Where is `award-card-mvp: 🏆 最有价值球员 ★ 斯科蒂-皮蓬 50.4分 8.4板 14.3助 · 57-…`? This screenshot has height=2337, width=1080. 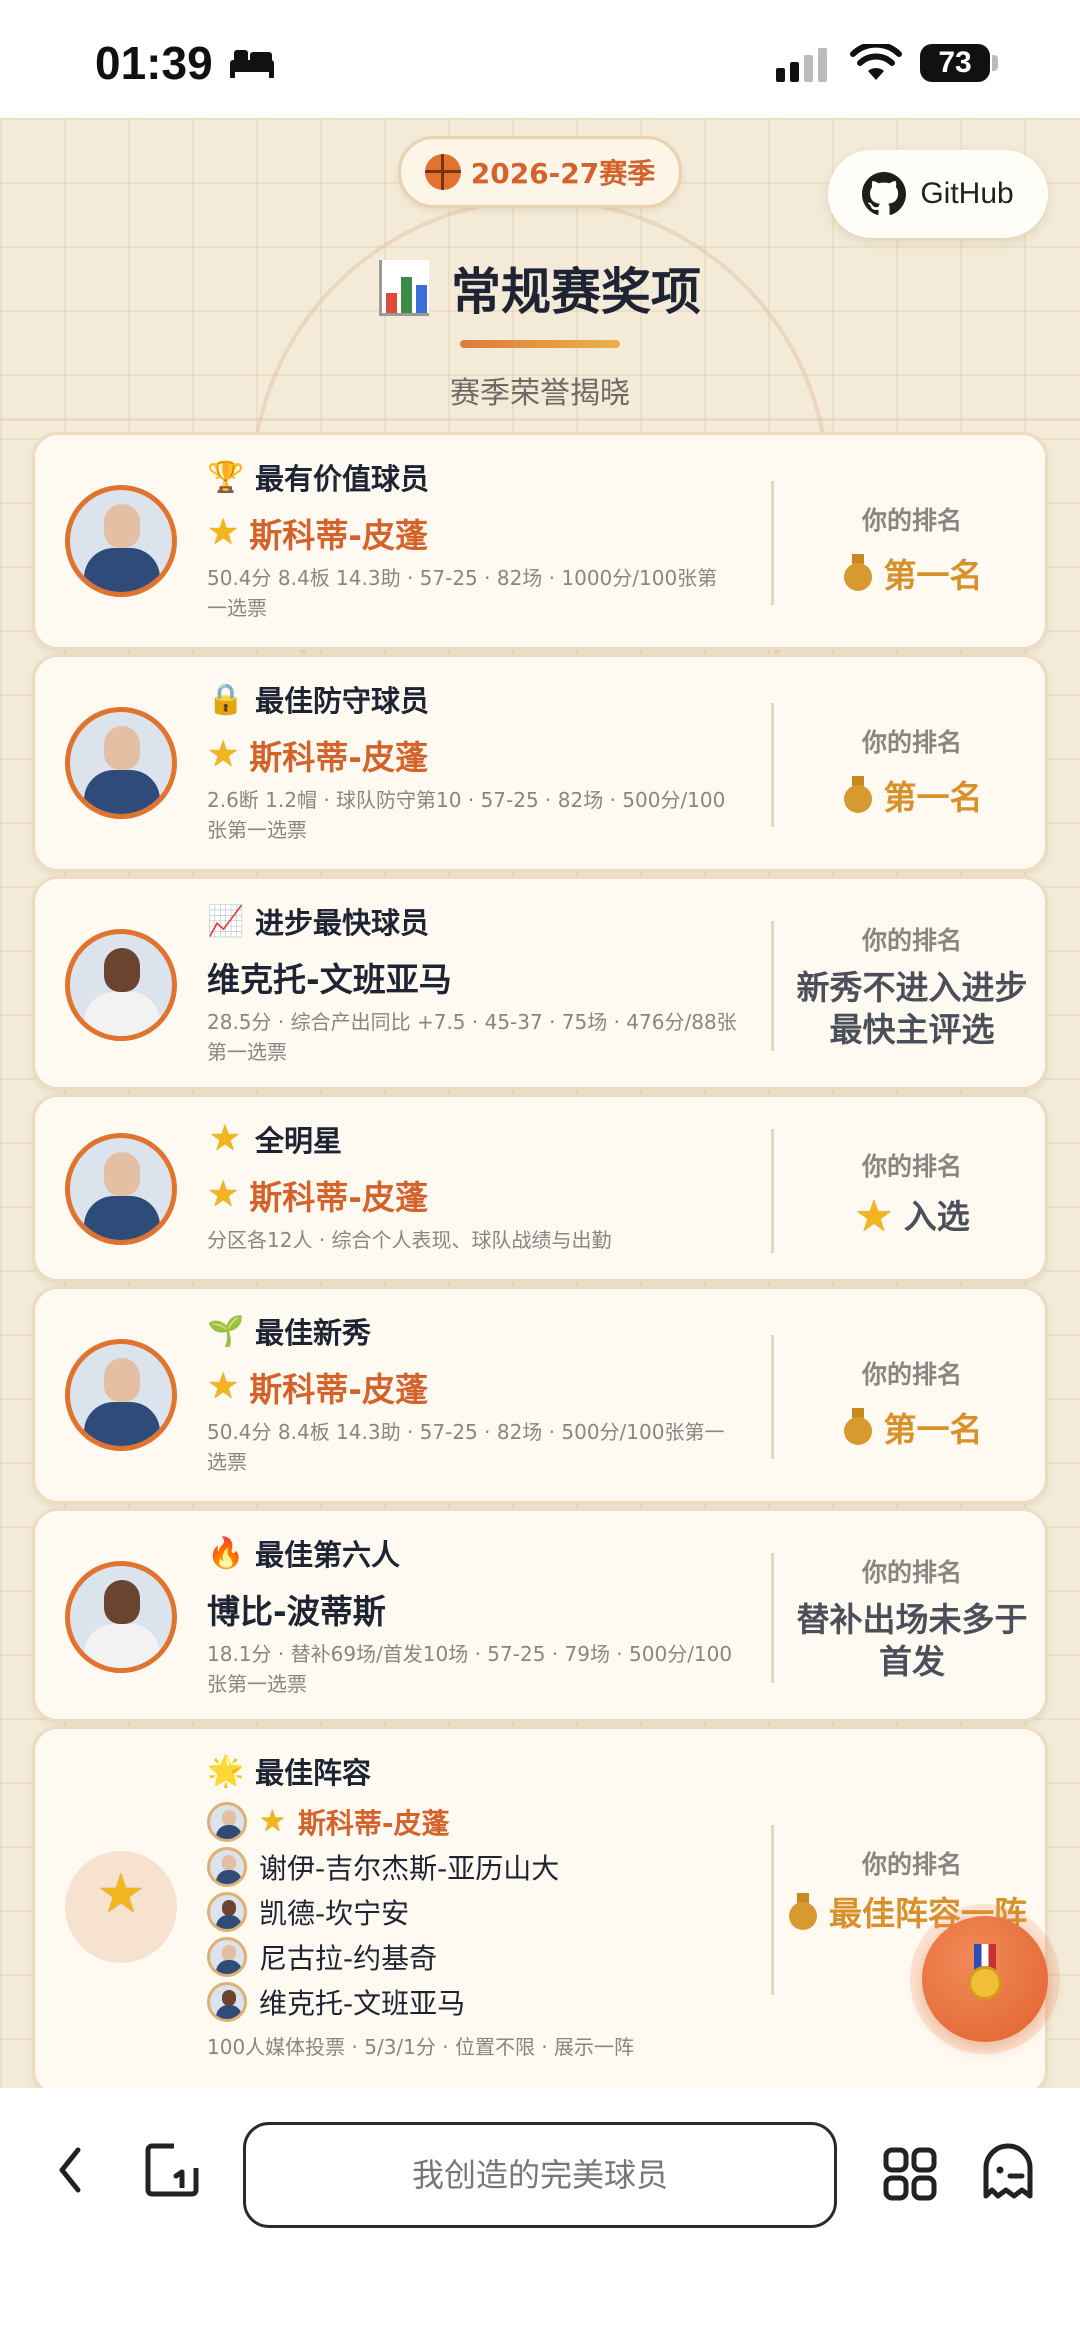
award-card-mvp: 🏆 最有价值球员 ★ 斯科蒂-皮蓬 50.4分 8.4板 14.3助 · 57-… is located at coordinates (540, 541).